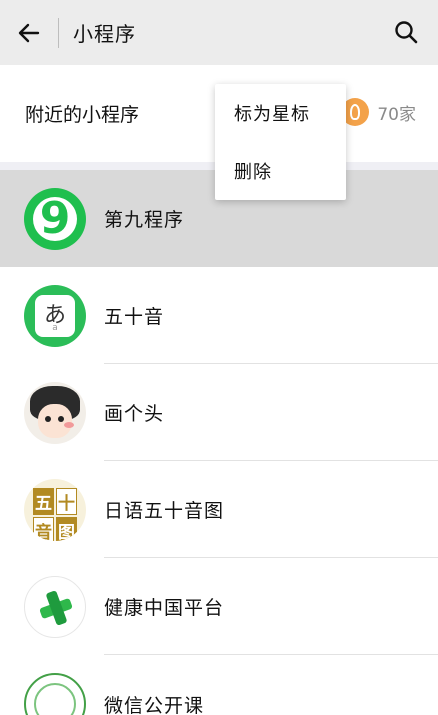 The height and width of the screenshot is (715, 438). Describe the element at coordinates (55, 694) in the screenshot. I see `app-seal-icon` at that location.